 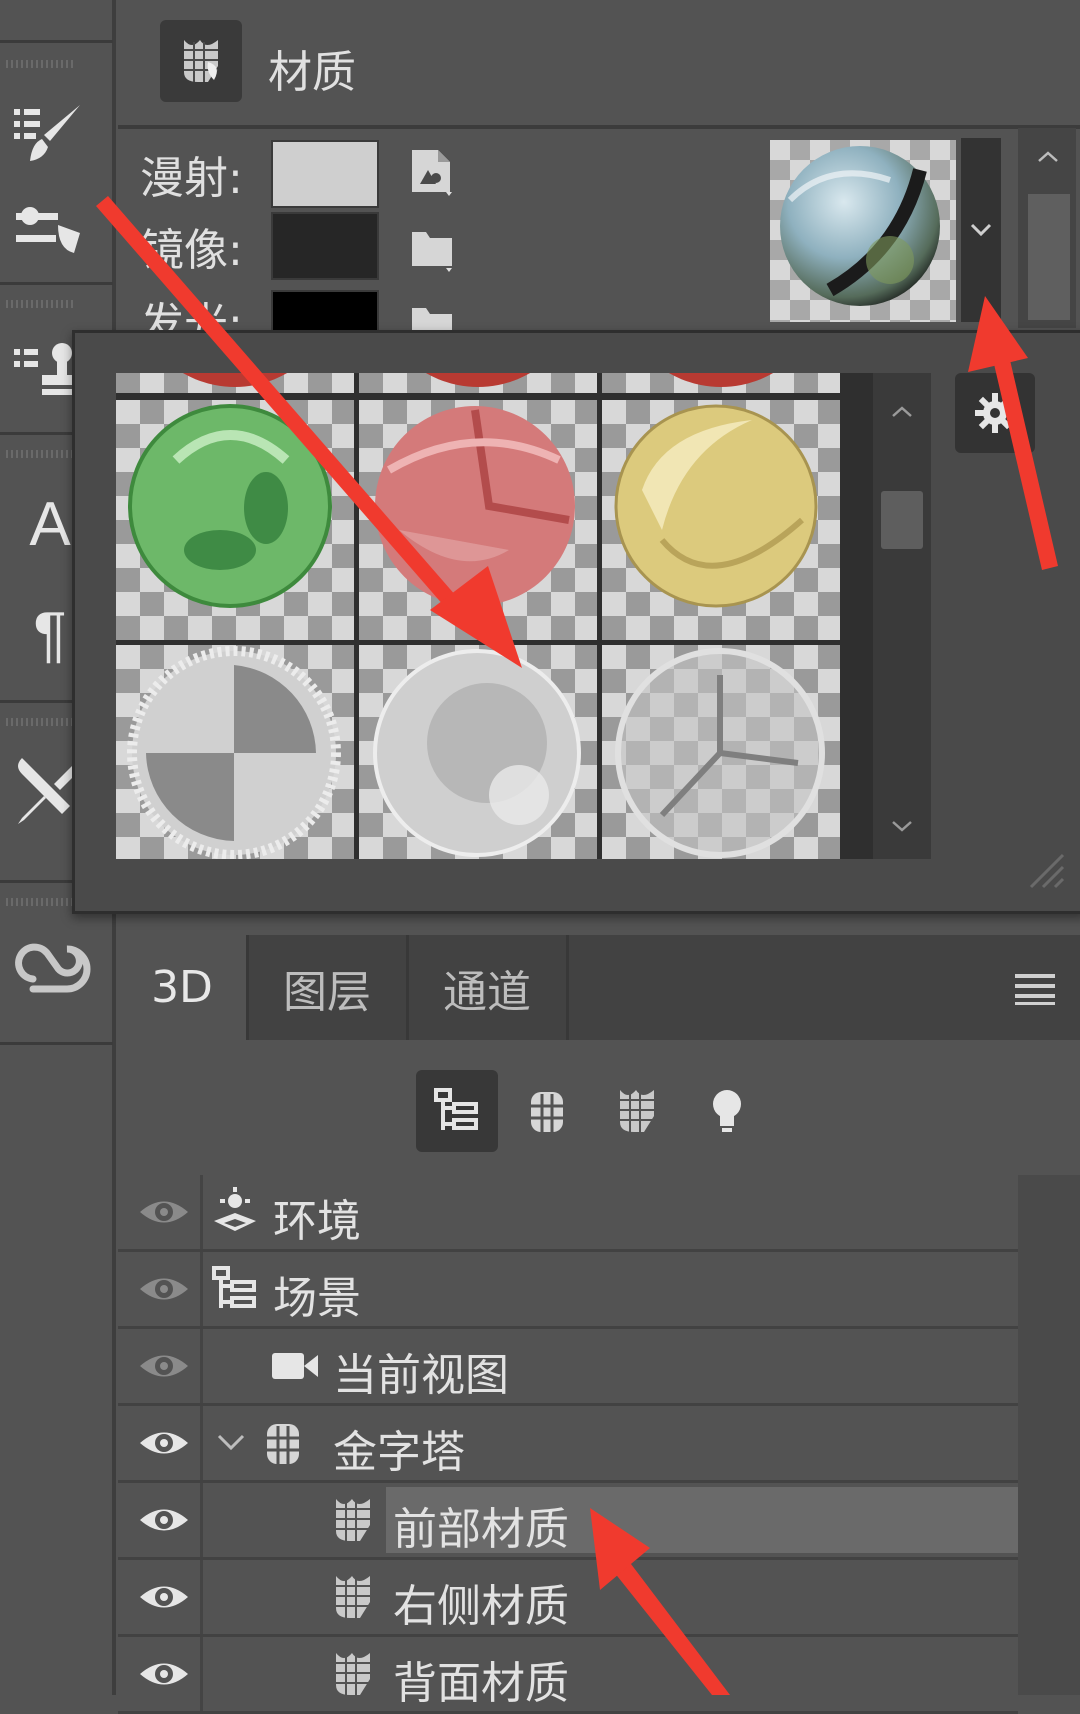 I want to click on list-item-selected: 前部材质, so click(x=568, y=1521).